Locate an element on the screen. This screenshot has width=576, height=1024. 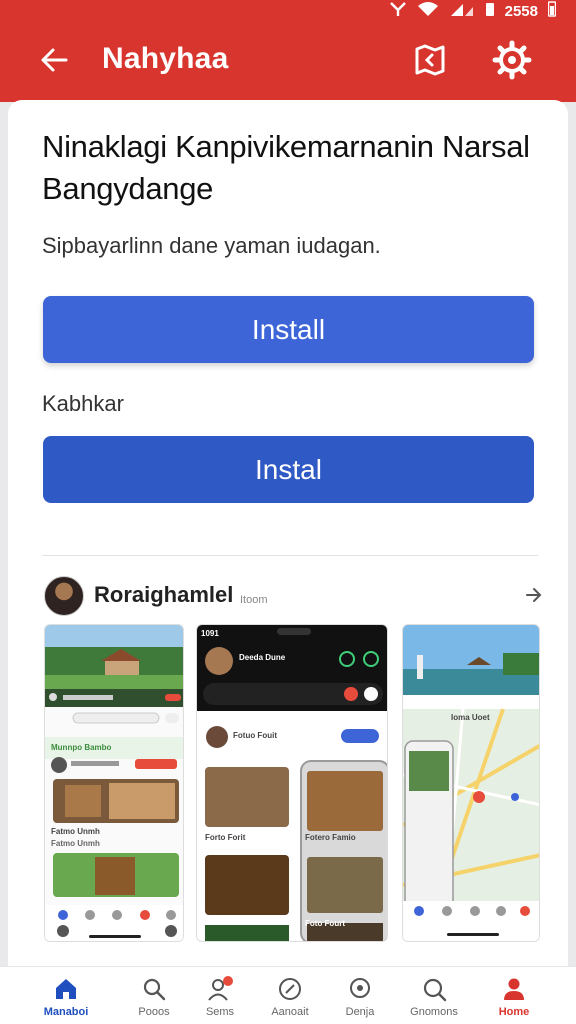
divider is located at coordinates (290, 555).